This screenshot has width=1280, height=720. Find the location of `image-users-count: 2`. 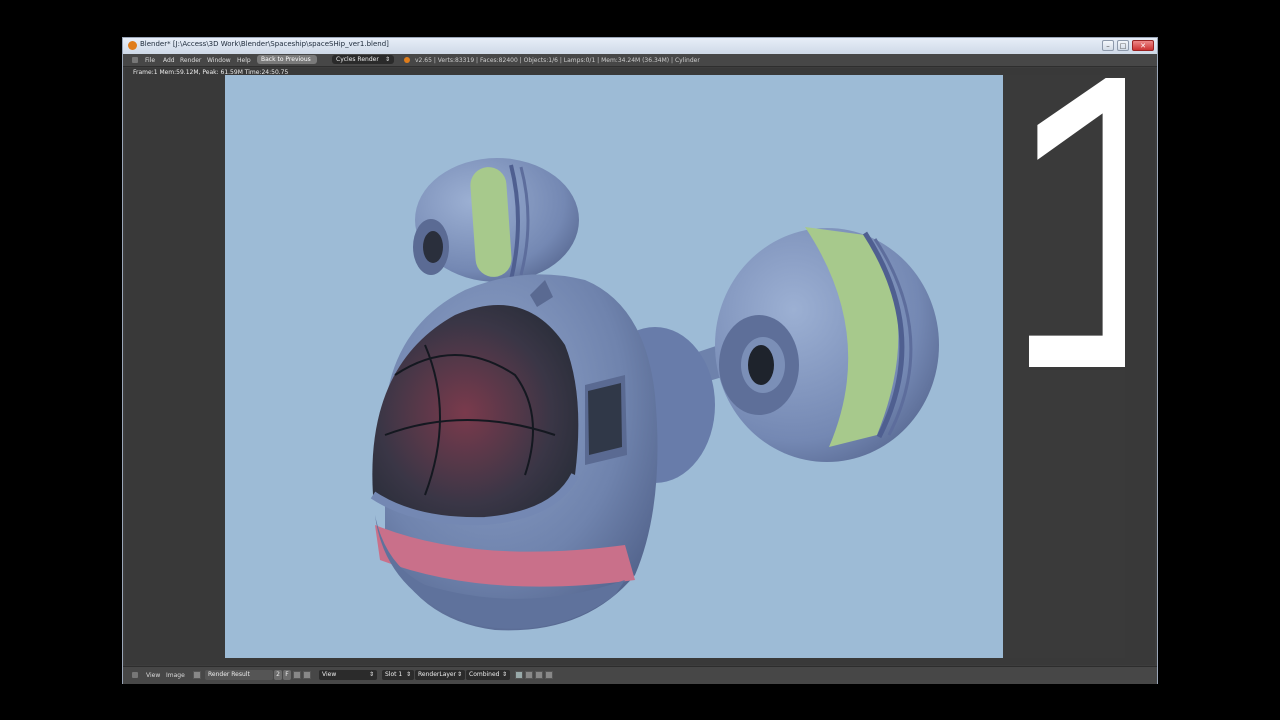

image-users-count: 2 is located at coordinates (278, 675).